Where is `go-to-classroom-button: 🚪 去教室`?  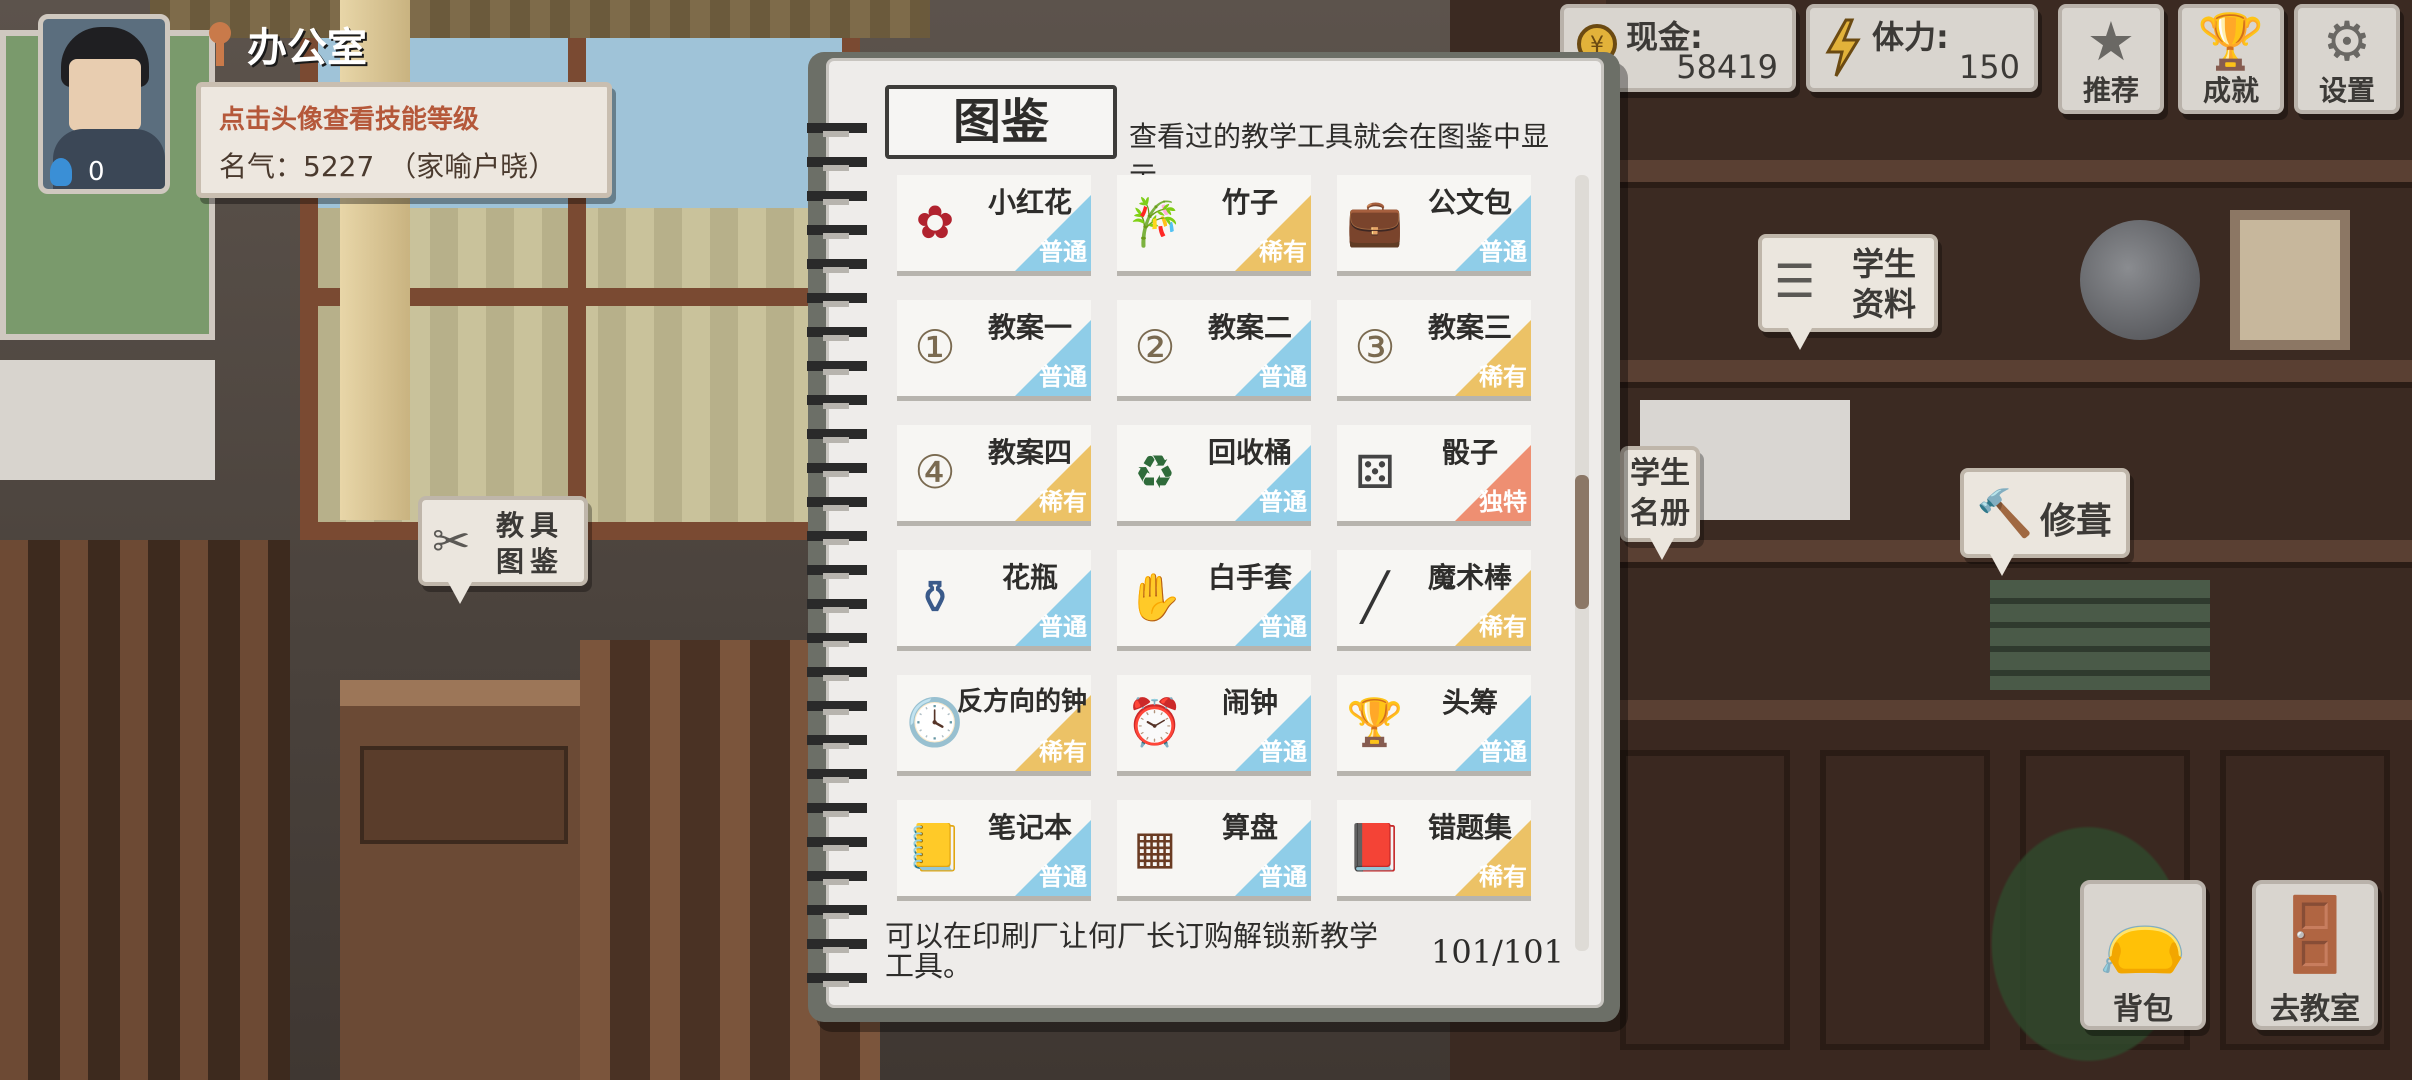 go-to-classroom-button: 🚪 去教室 is located at coordinates (2315, 955).